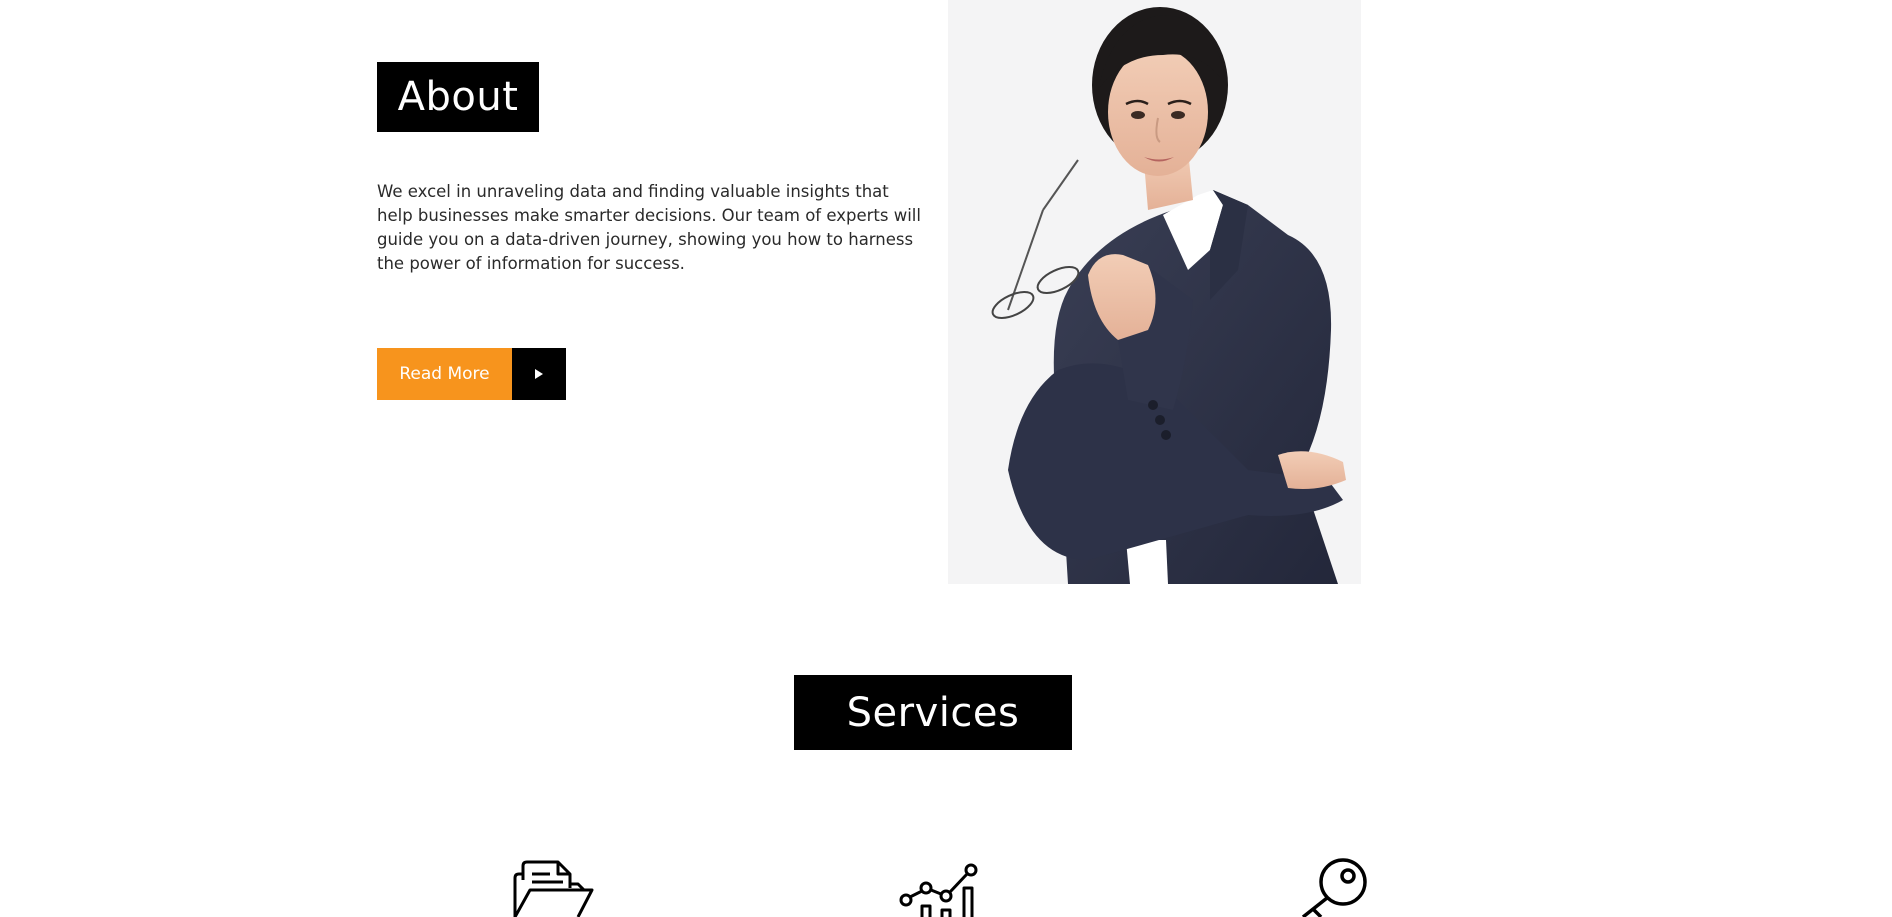 The height and width of the screenshot is (917, 1892). I want to click on businesswoman-portrait, so click(1154, 292).